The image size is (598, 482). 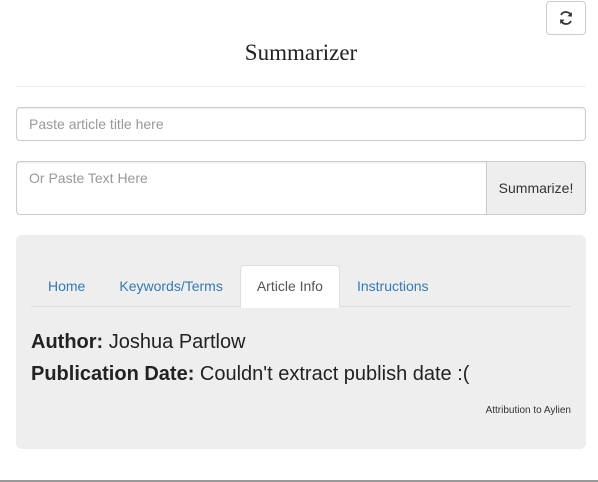 I want to click on text-input-group: Summarize!, so click(x=301, y=188).